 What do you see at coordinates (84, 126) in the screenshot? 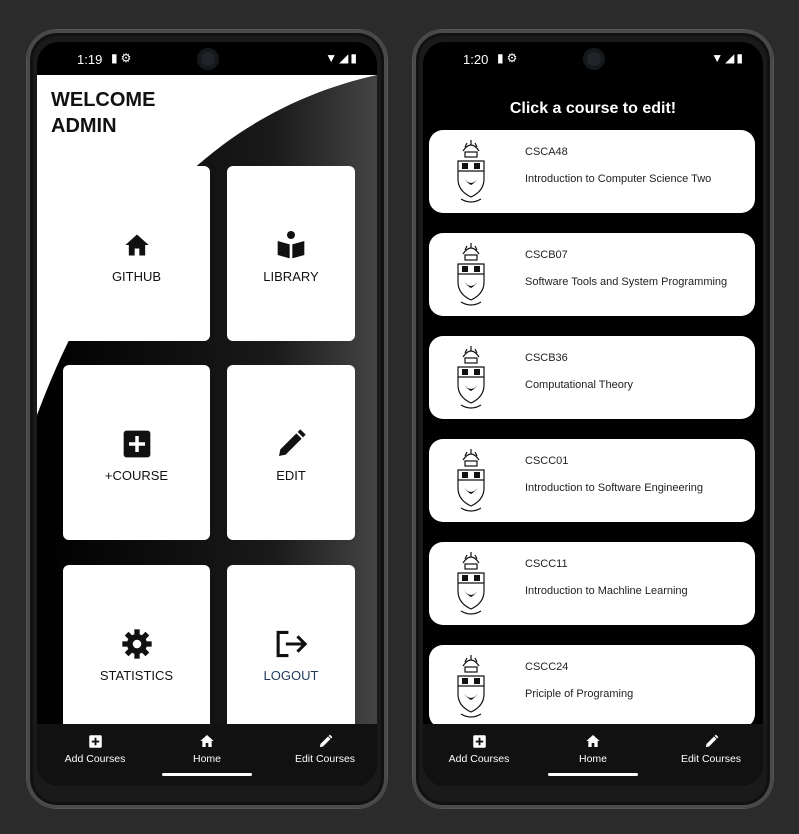
I see `welcome-line-2: ADMIN` at bounding box center [84, 126].